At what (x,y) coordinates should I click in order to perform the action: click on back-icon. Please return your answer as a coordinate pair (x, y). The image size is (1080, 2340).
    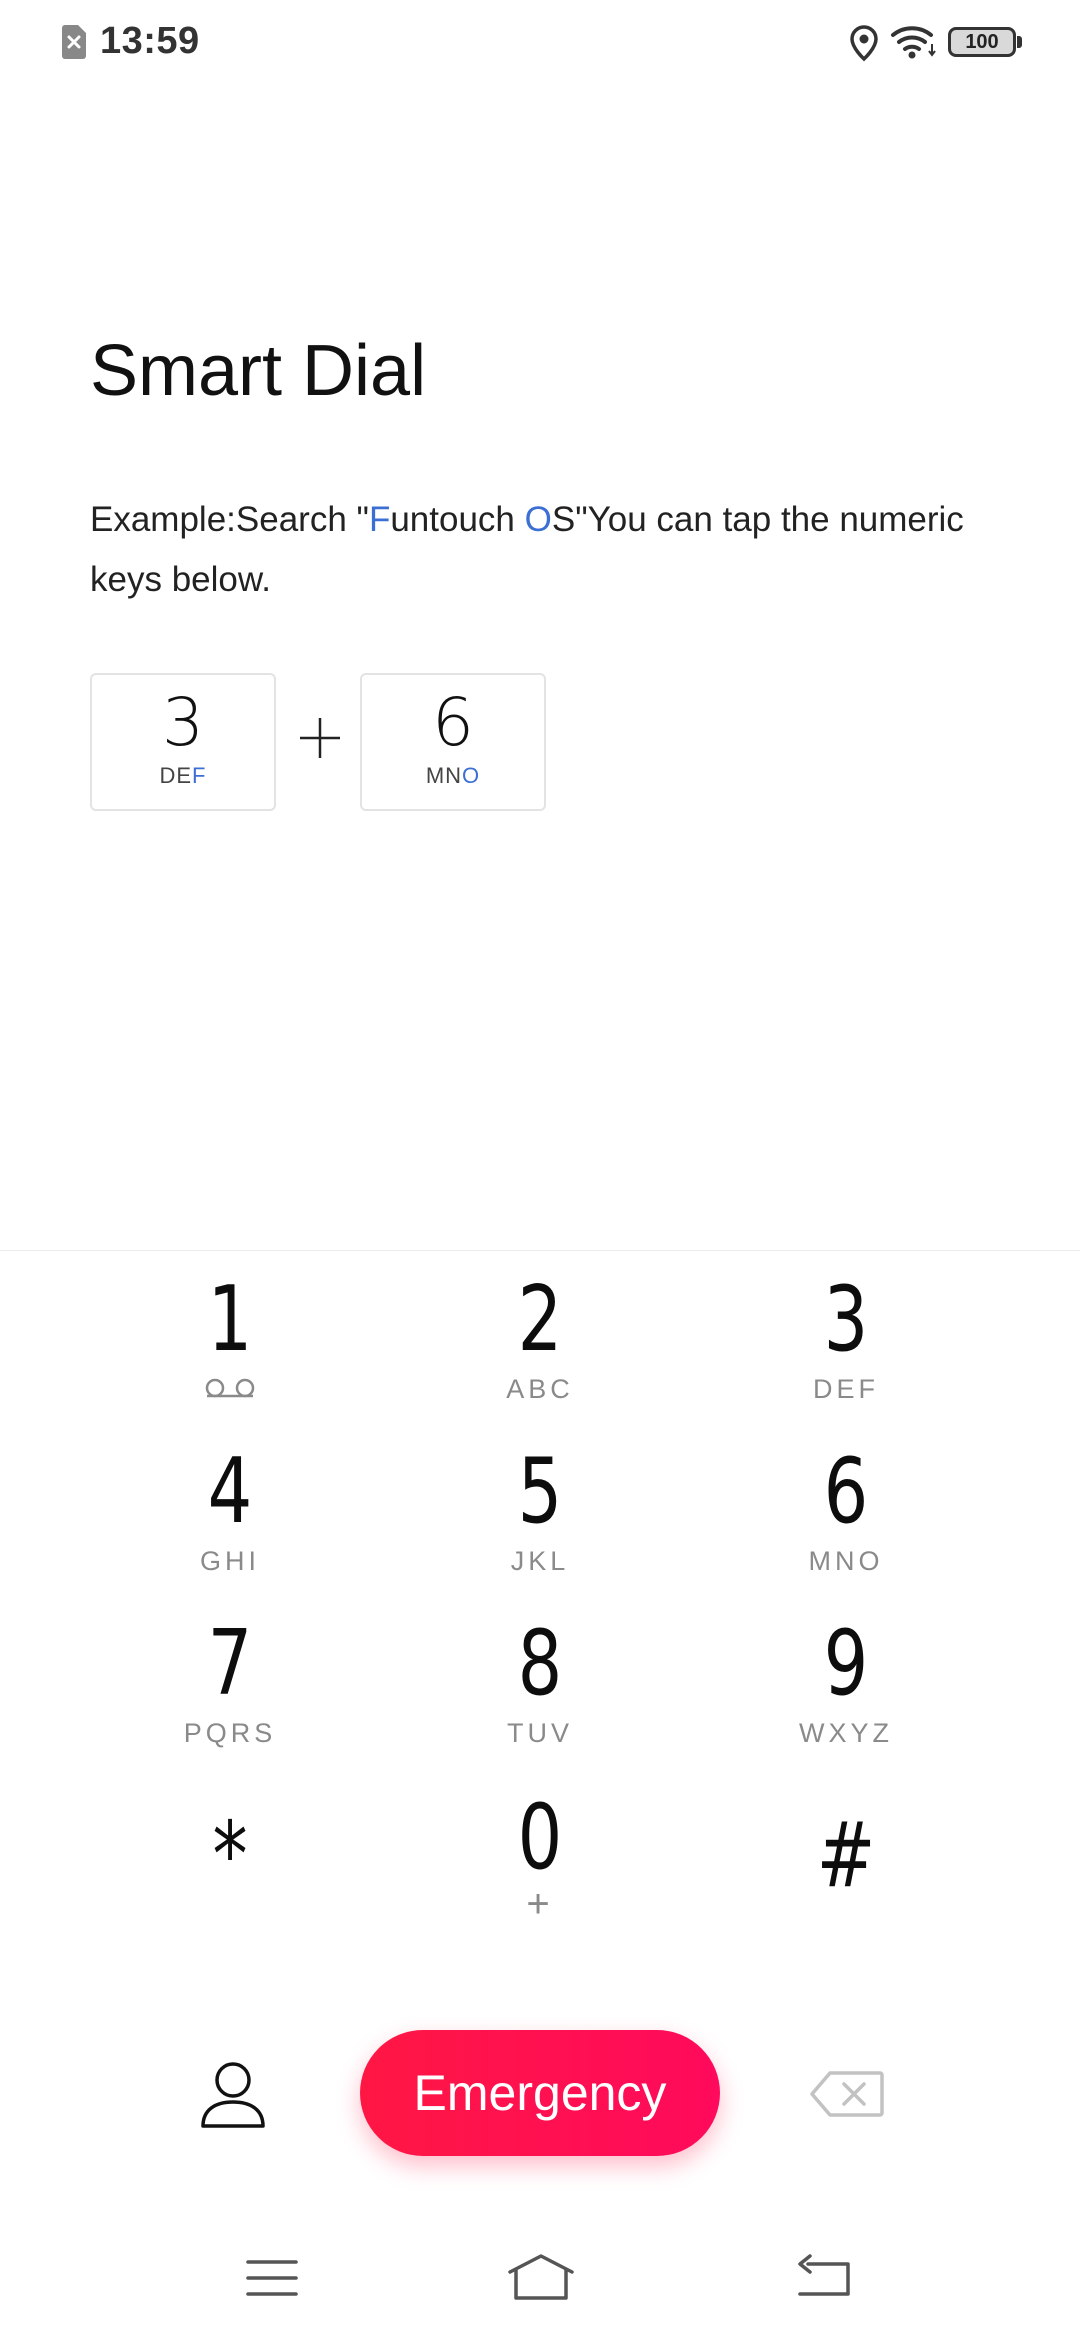
    Looking at the image, I should click on (824, 2276).